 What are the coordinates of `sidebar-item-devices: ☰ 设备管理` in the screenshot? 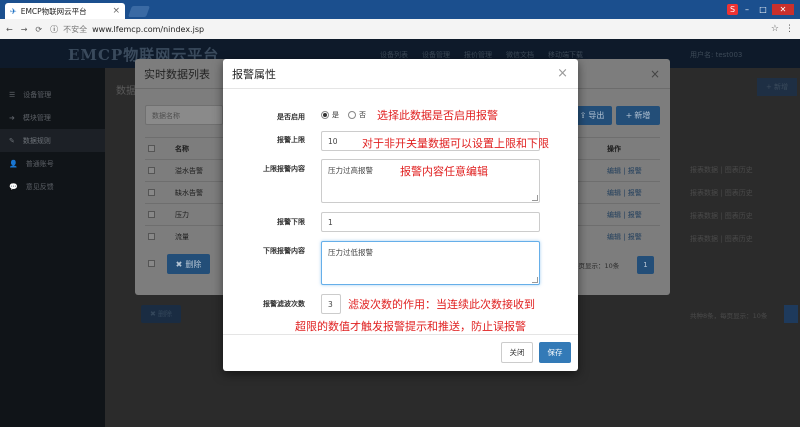 It's located at (52, 94).